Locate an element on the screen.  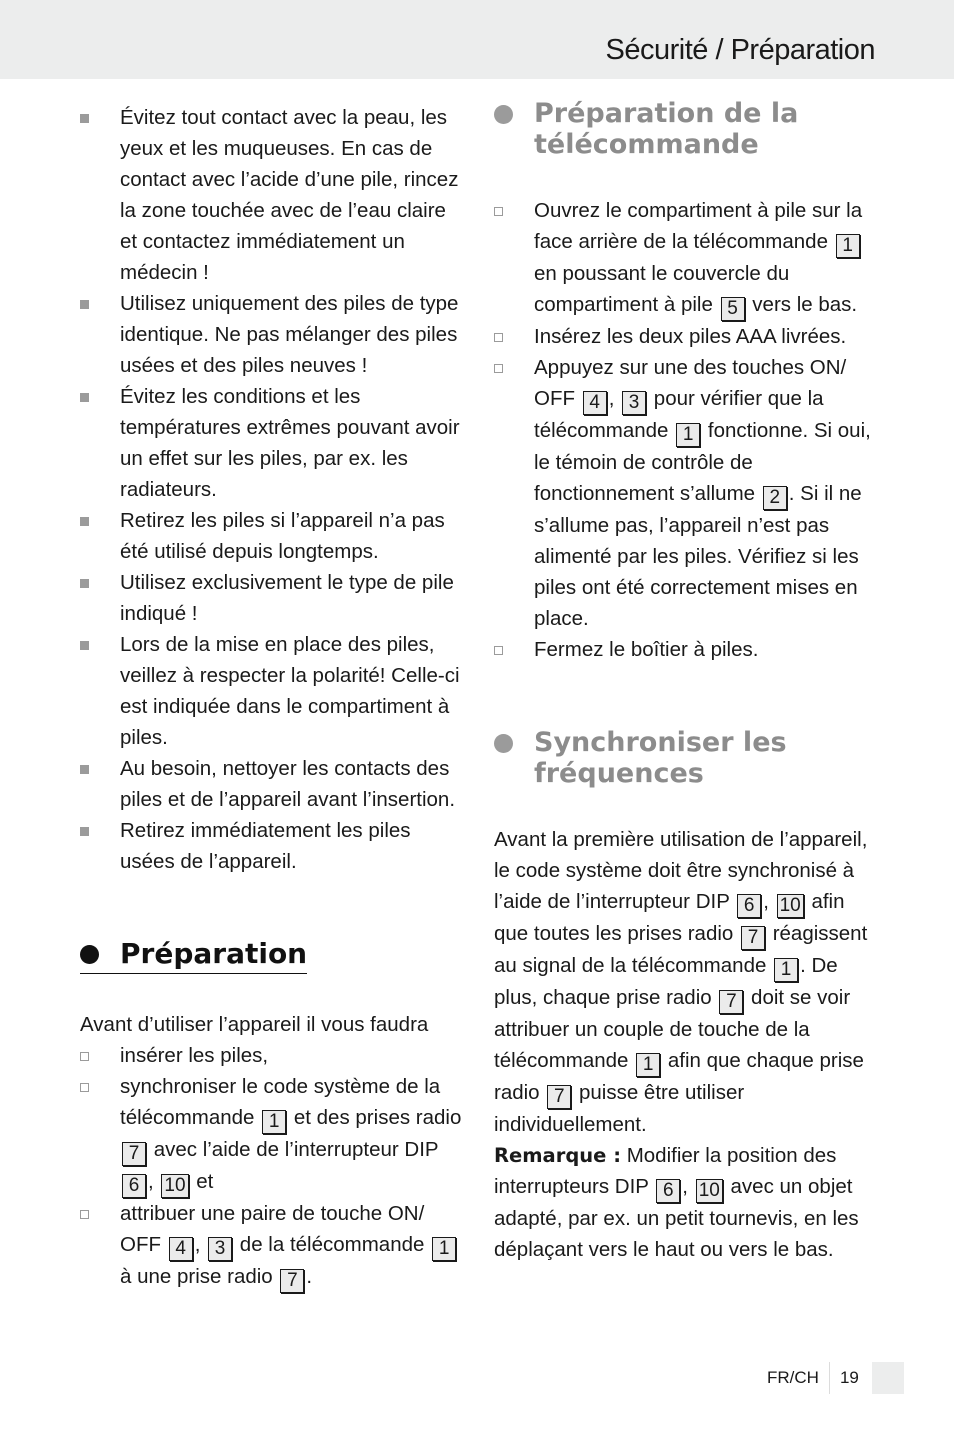
section-heading-preparation: Préparation is located at coordinates (194, 955).